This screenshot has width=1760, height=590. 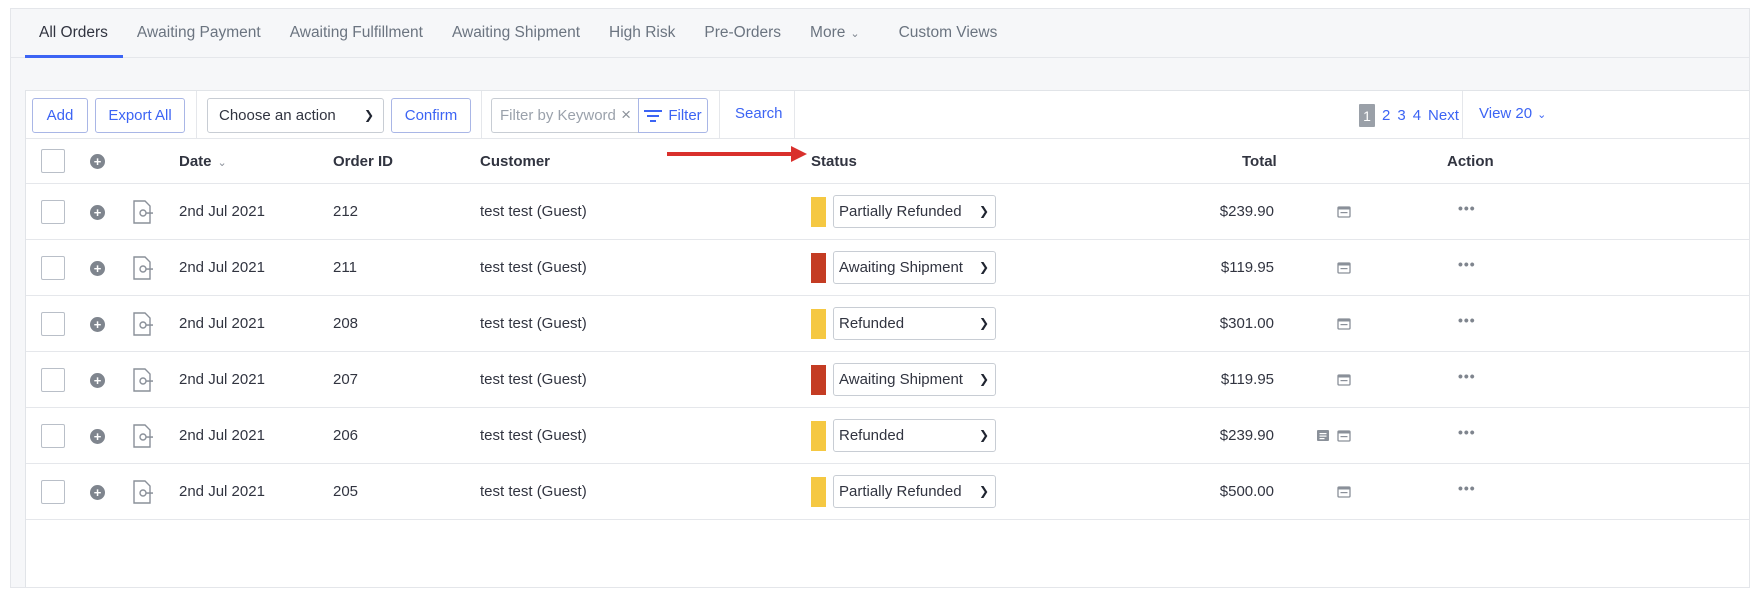 What do you see at coordinates (1246, 211) in the screenshot?
I see `order-total: $239.90` at bounding box center [1246, 211].